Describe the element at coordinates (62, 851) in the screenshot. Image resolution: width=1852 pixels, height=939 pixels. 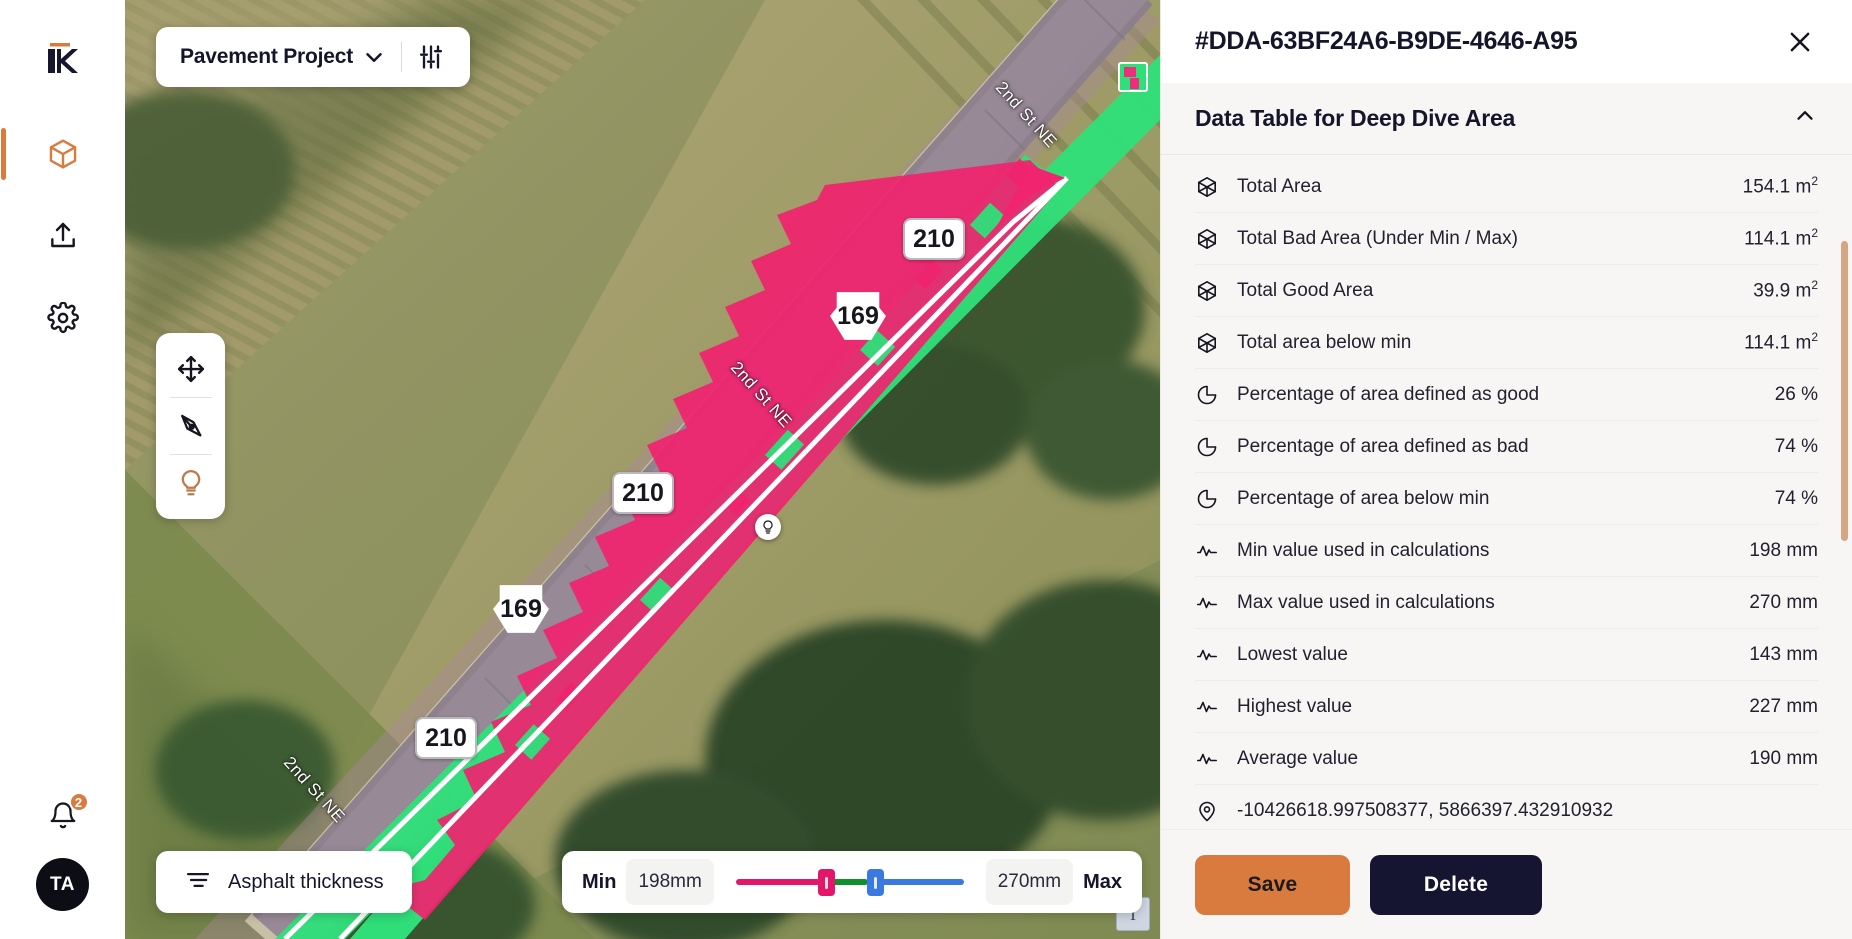
I see `rail-bottom-group: 2 TA` at that location.